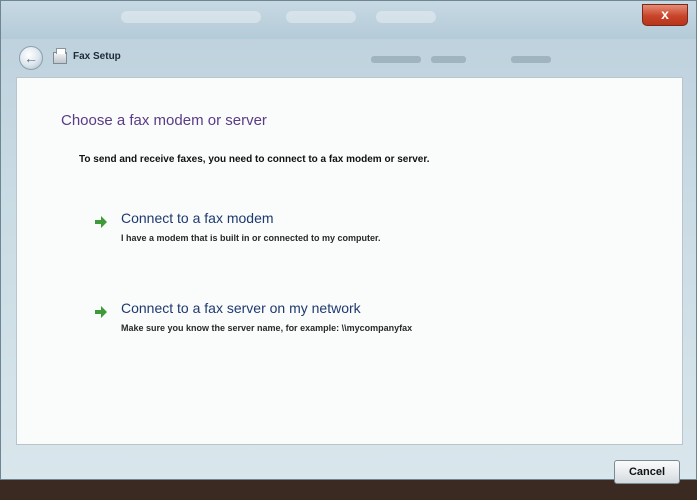  What do you see at coordinates (348, 465) in the screenshot?
I see `wizard-footer: Cancel` at bounding box center [348, 465].